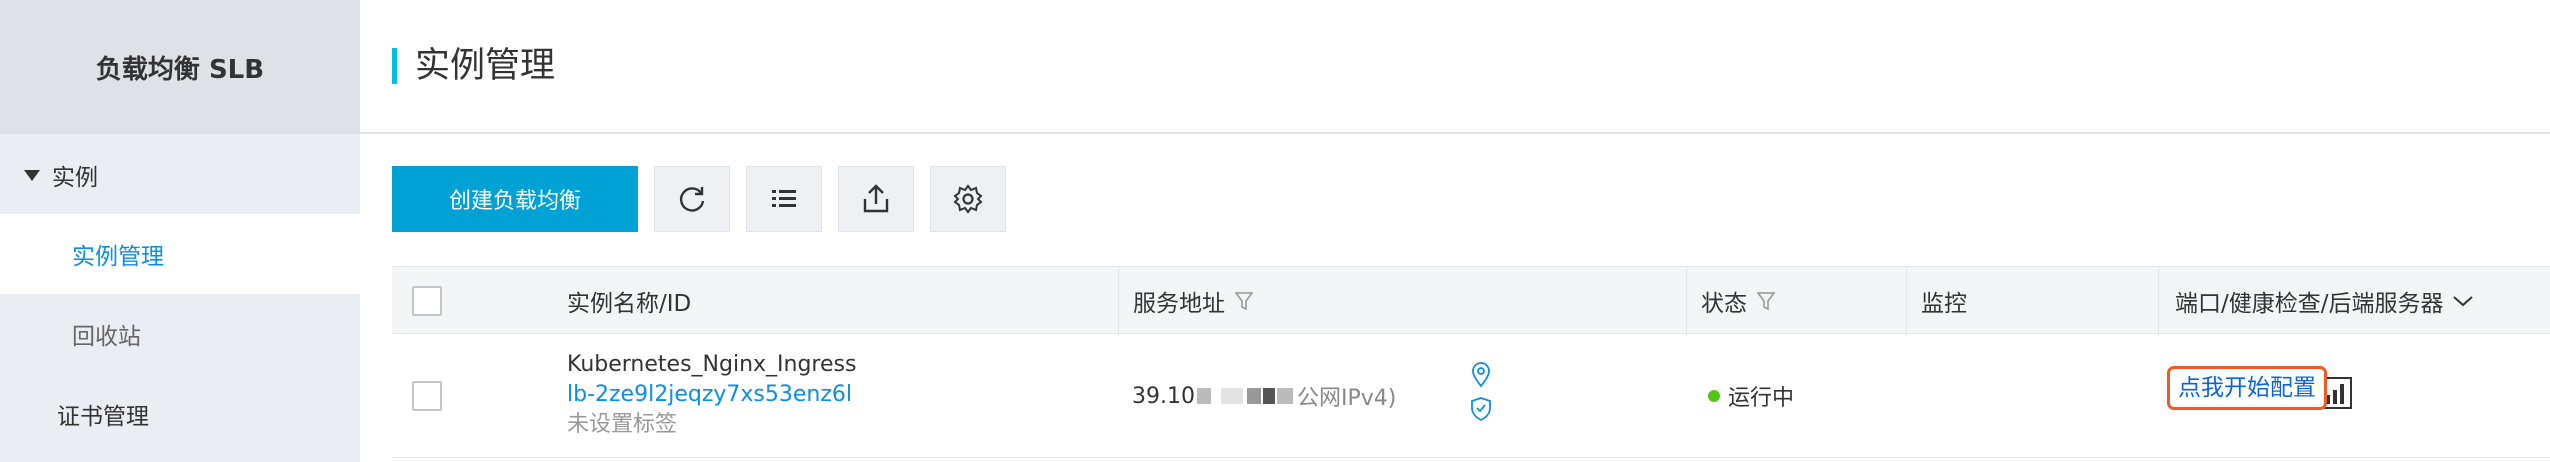 This screenshot has width=2550, height=462. What do you see at coordinates (485, 66) in the screenshot?
I see `page-title: 实例管理` at bounding box center [485, 66].